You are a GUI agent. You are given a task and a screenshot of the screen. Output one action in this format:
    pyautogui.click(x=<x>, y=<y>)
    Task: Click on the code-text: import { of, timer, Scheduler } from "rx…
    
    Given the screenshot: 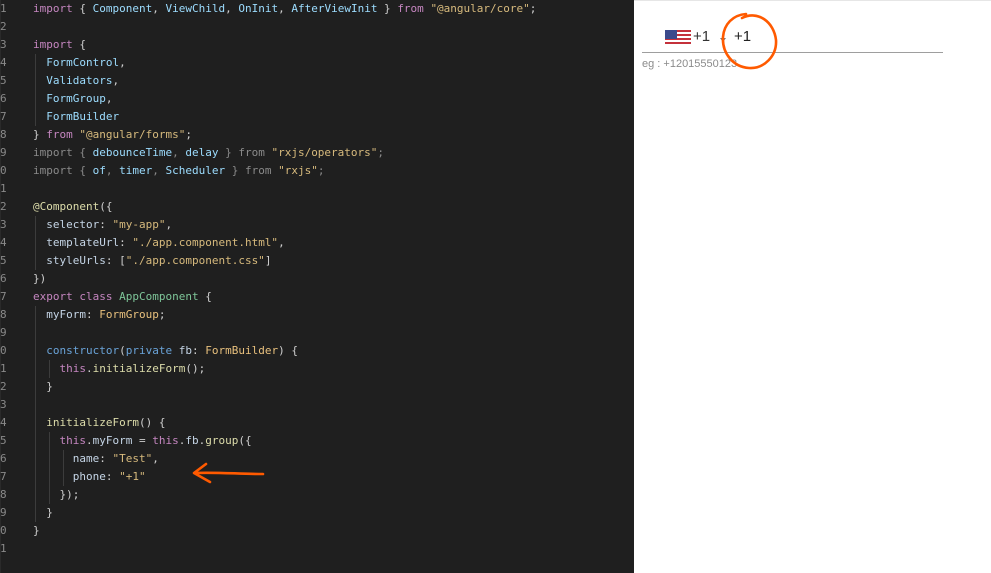 What is the action you would take?
    pyautogui.click(x=178, y=171)
    